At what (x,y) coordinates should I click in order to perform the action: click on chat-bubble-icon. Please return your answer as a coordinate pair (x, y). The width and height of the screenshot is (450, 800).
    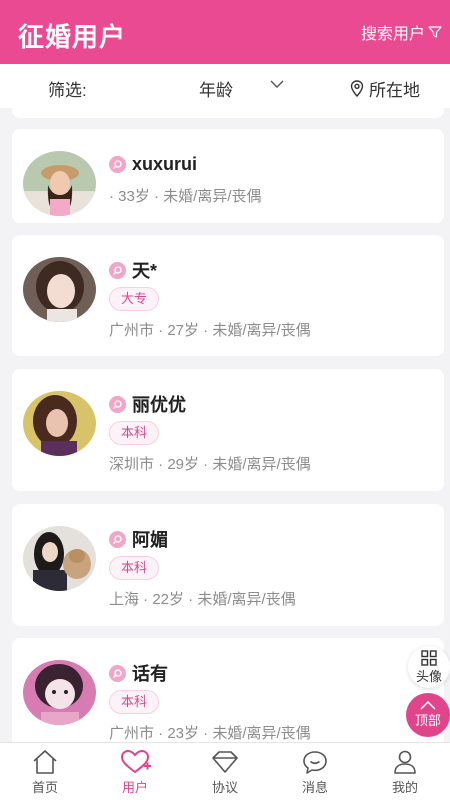
    Looking at the image, I should click on (315, 762).